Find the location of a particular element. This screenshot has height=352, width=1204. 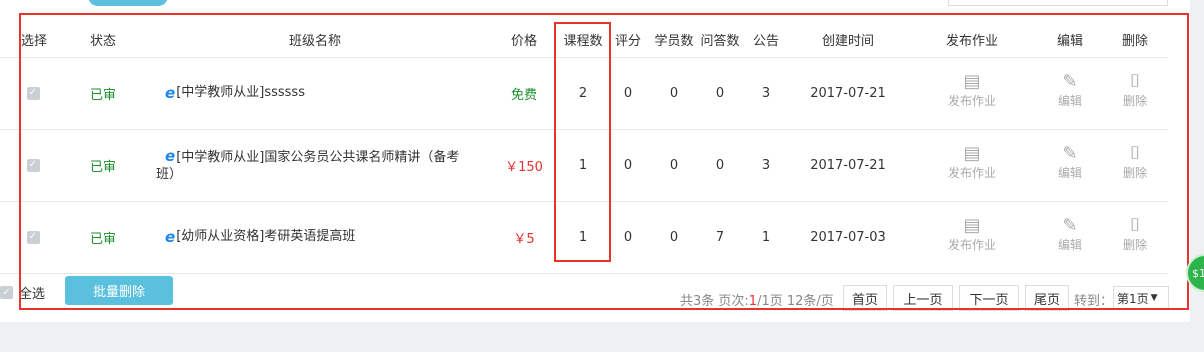

header-notice: 公告 is located at coordinates (765, 41).